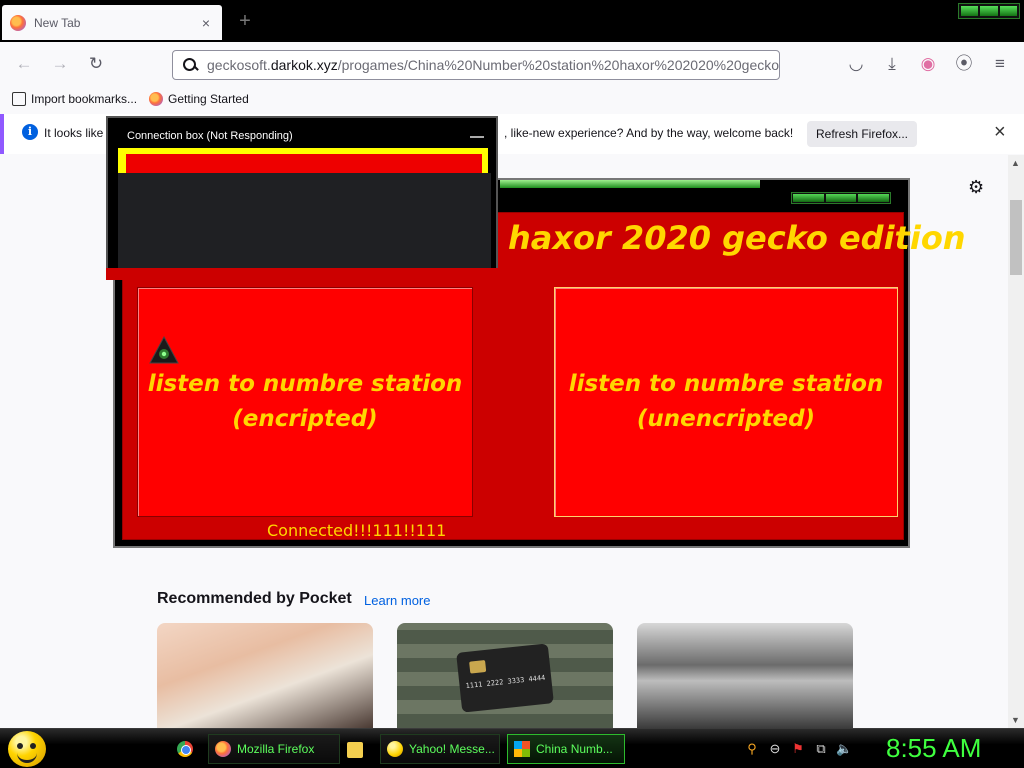 The width and height of the screenshot is (1024, 768). I want to click on listen-encrypted-button: listen to numbre station (encripted), so click(305, 402).